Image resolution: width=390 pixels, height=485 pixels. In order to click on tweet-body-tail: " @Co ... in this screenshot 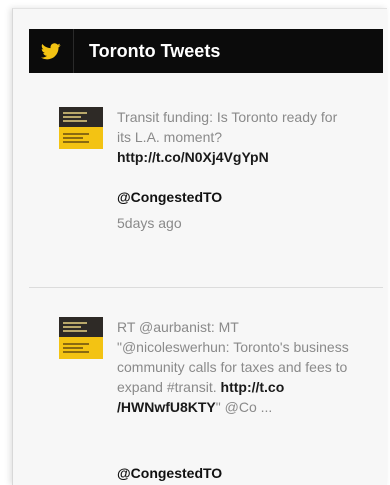, I will do `click(244, 407)`.